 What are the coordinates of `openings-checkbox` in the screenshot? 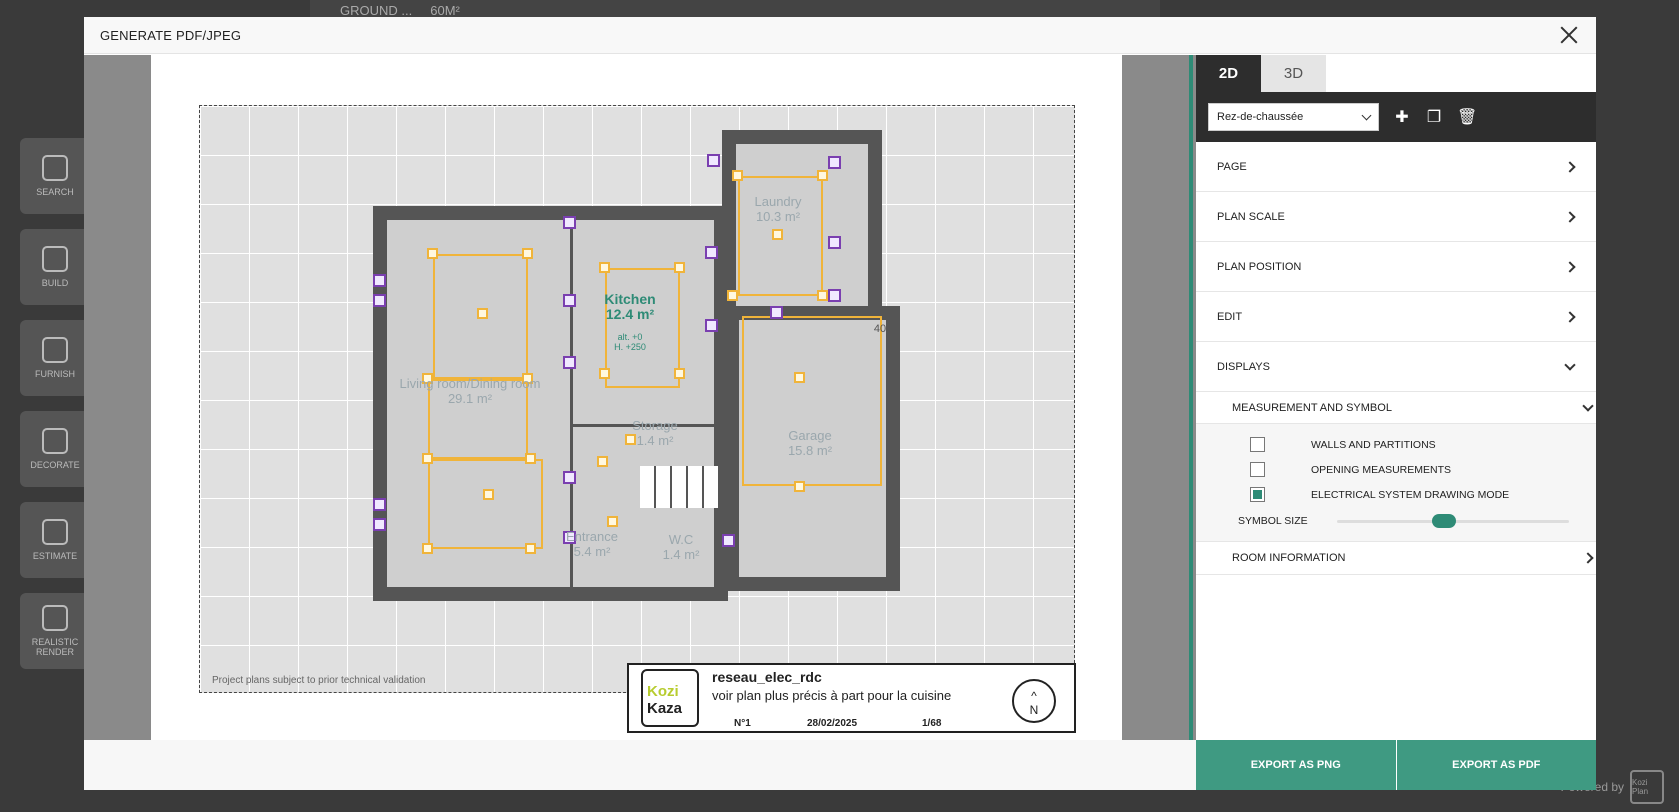 It's located at (1257, 469).